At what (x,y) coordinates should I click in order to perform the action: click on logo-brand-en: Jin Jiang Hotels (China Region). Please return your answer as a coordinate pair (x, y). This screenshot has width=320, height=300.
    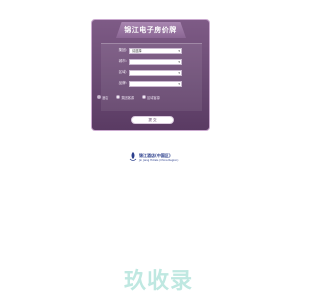
    Looking at the image, I should click on (159, 160).